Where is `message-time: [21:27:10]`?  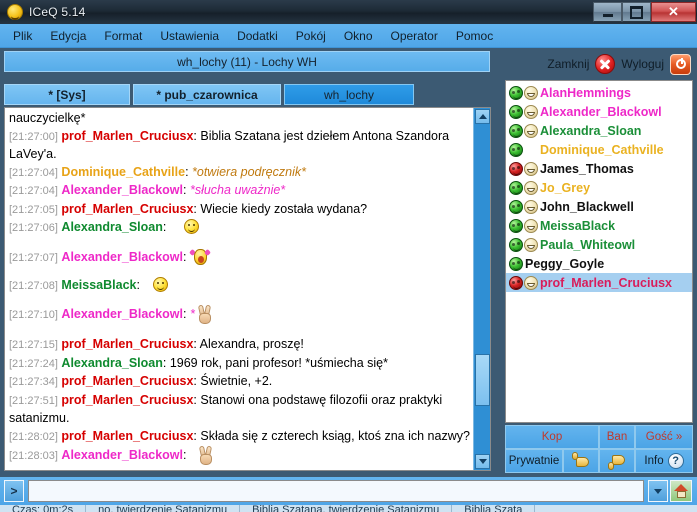
message-time: [21:27:10] is located at coordinates (33, 315).